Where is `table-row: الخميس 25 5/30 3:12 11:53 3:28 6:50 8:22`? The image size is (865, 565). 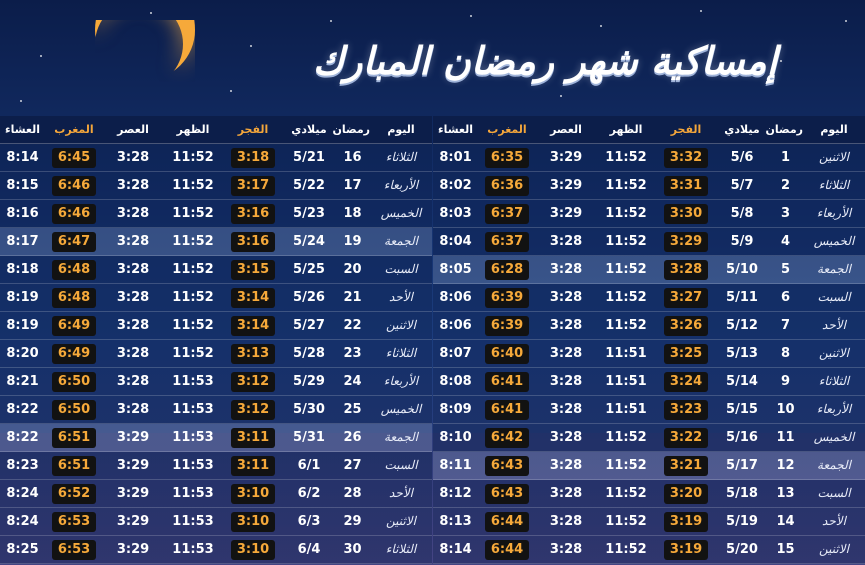
table-row: الخميس 25 5/30 3:12 11:53 3:28 6:50 8:22 is located at coordinates (216, 410).